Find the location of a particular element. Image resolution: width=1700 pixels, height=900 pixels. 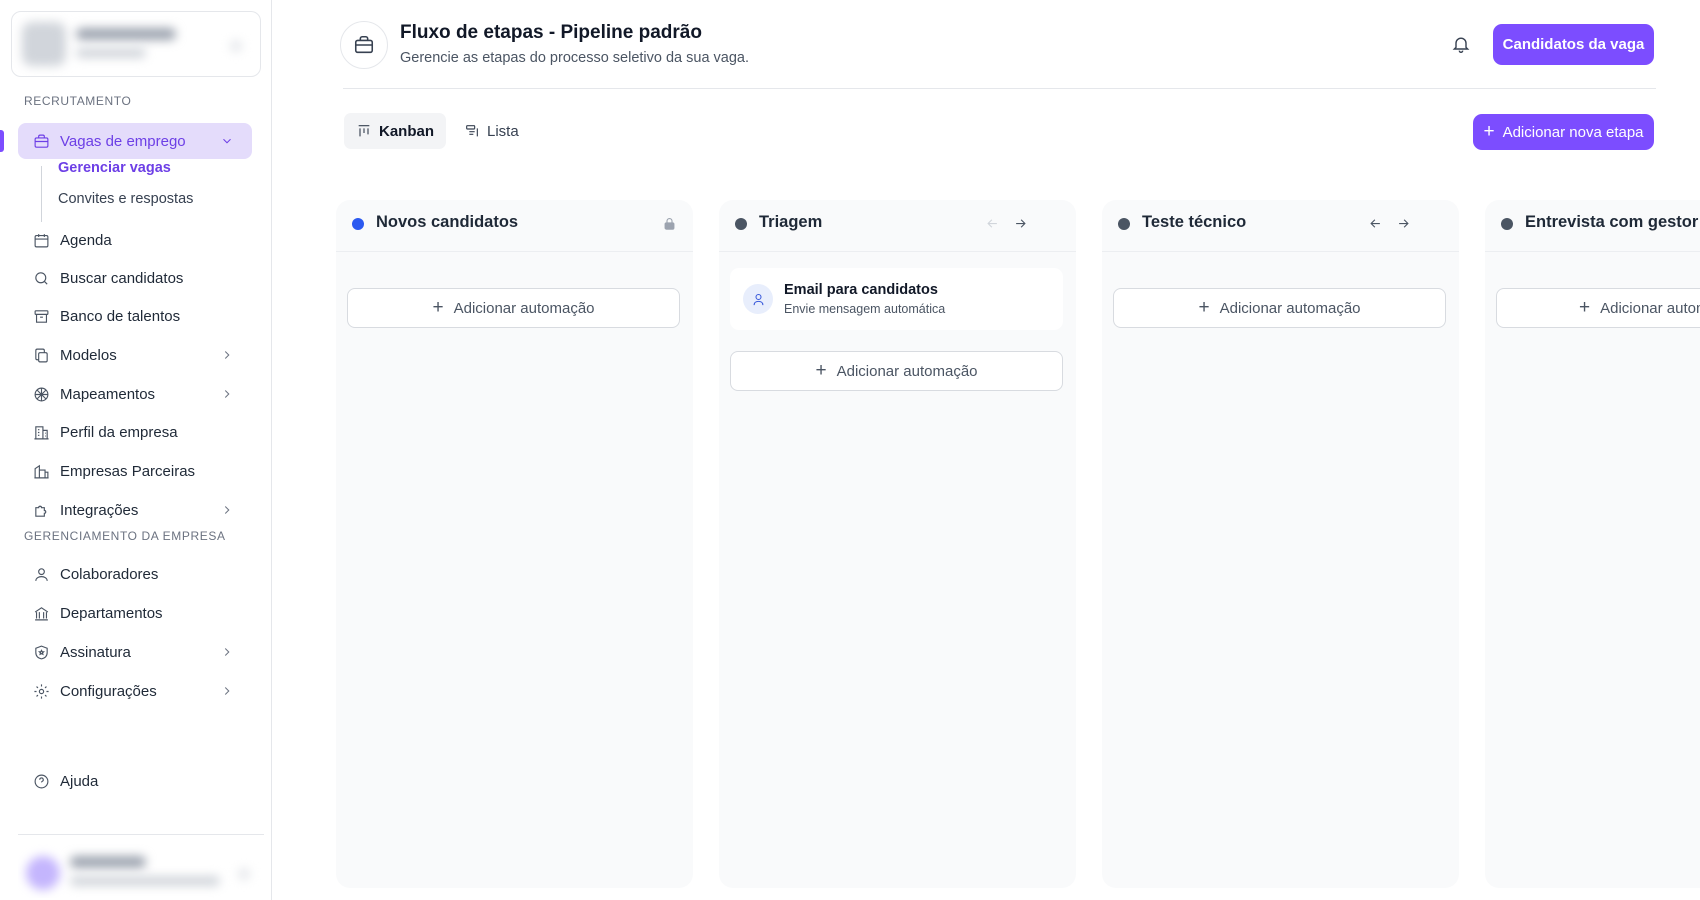

sidebar-item-integrations: Integrações is located at coordinates (135, 510).